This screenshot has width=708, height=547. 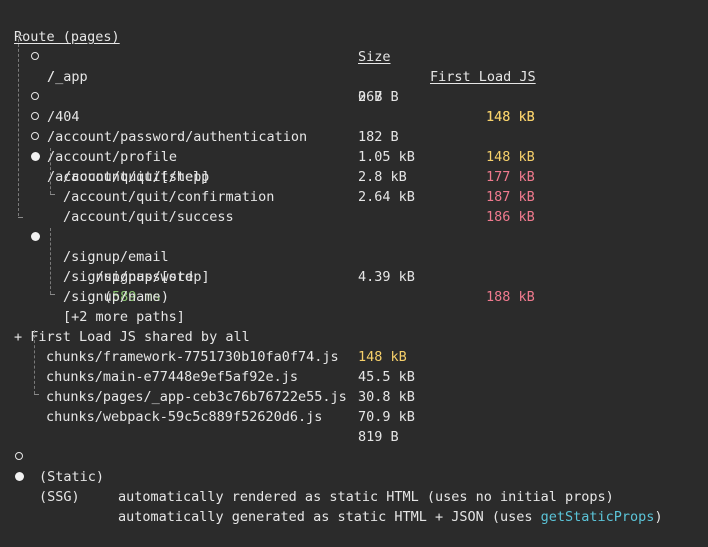 I want to click on legend-ssg-fn: getStaticProps, so click(x=597, y=517).